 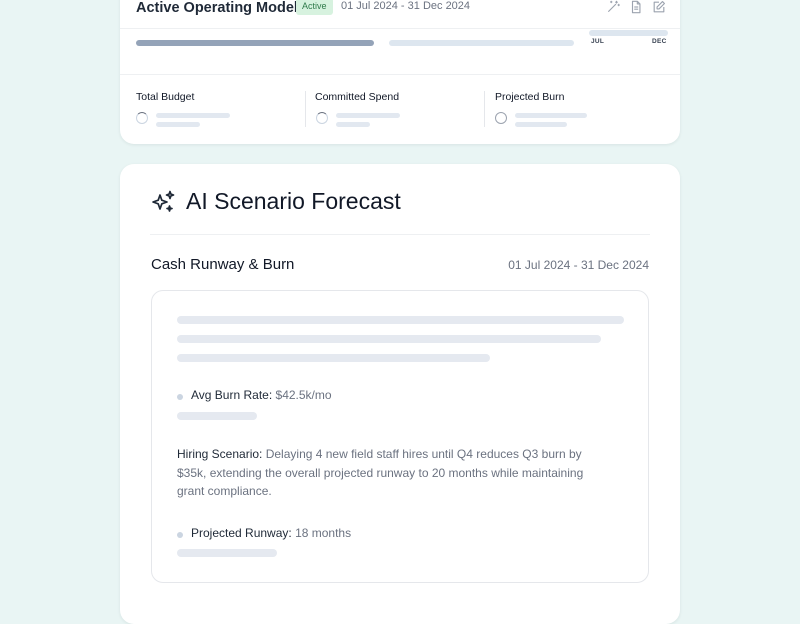 I want to click on month-label-end: DEC, so click(x=659, y=41).